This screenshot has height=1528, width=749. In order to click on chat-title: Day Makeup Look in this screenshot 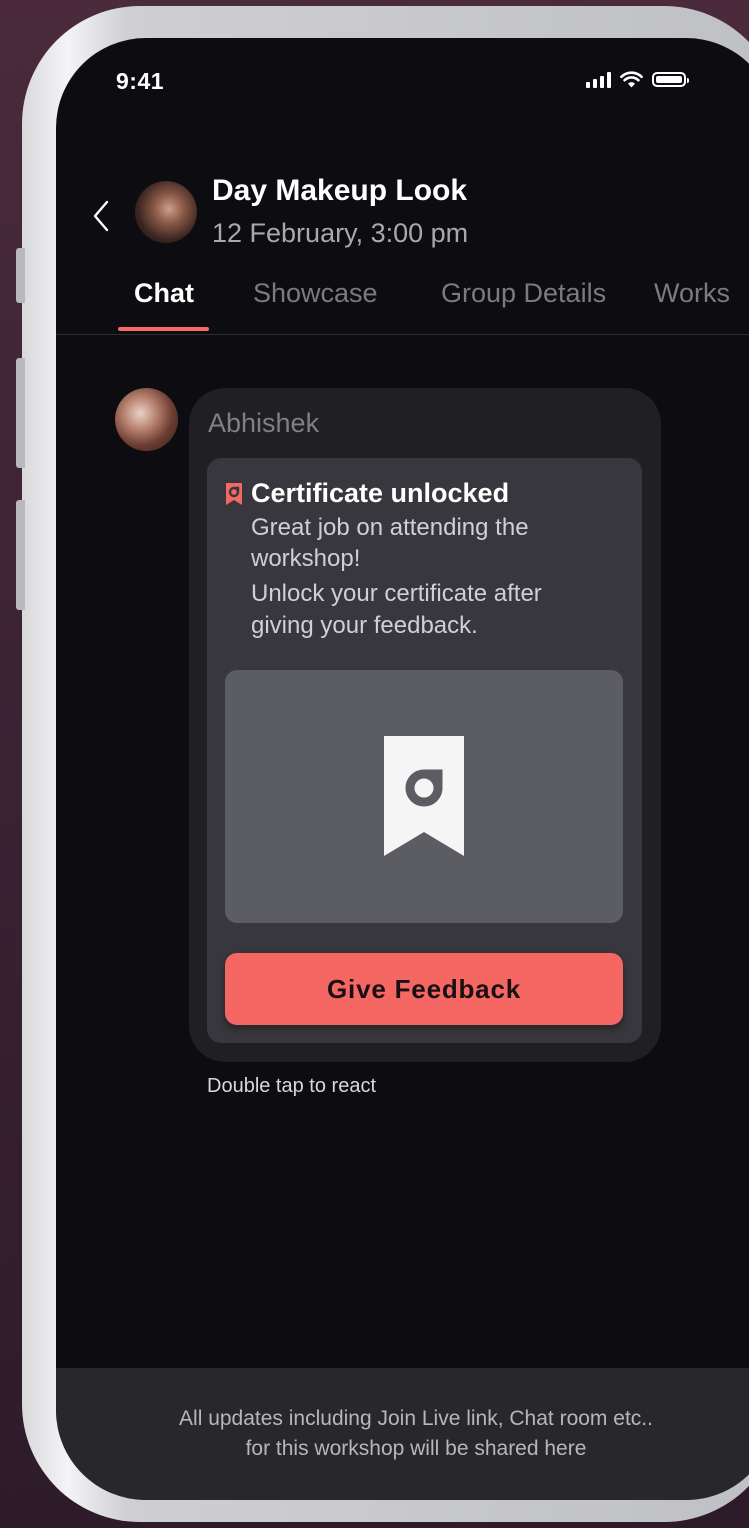, I will do `click(340, 190)`.